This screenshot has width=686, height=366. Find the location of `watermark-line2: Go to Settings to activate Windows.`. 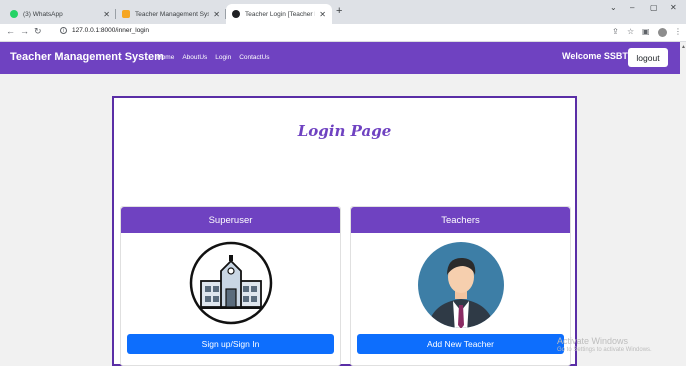

watermark-line2: Go to Settings to activate Windows. is located at coordinates (604, 349).